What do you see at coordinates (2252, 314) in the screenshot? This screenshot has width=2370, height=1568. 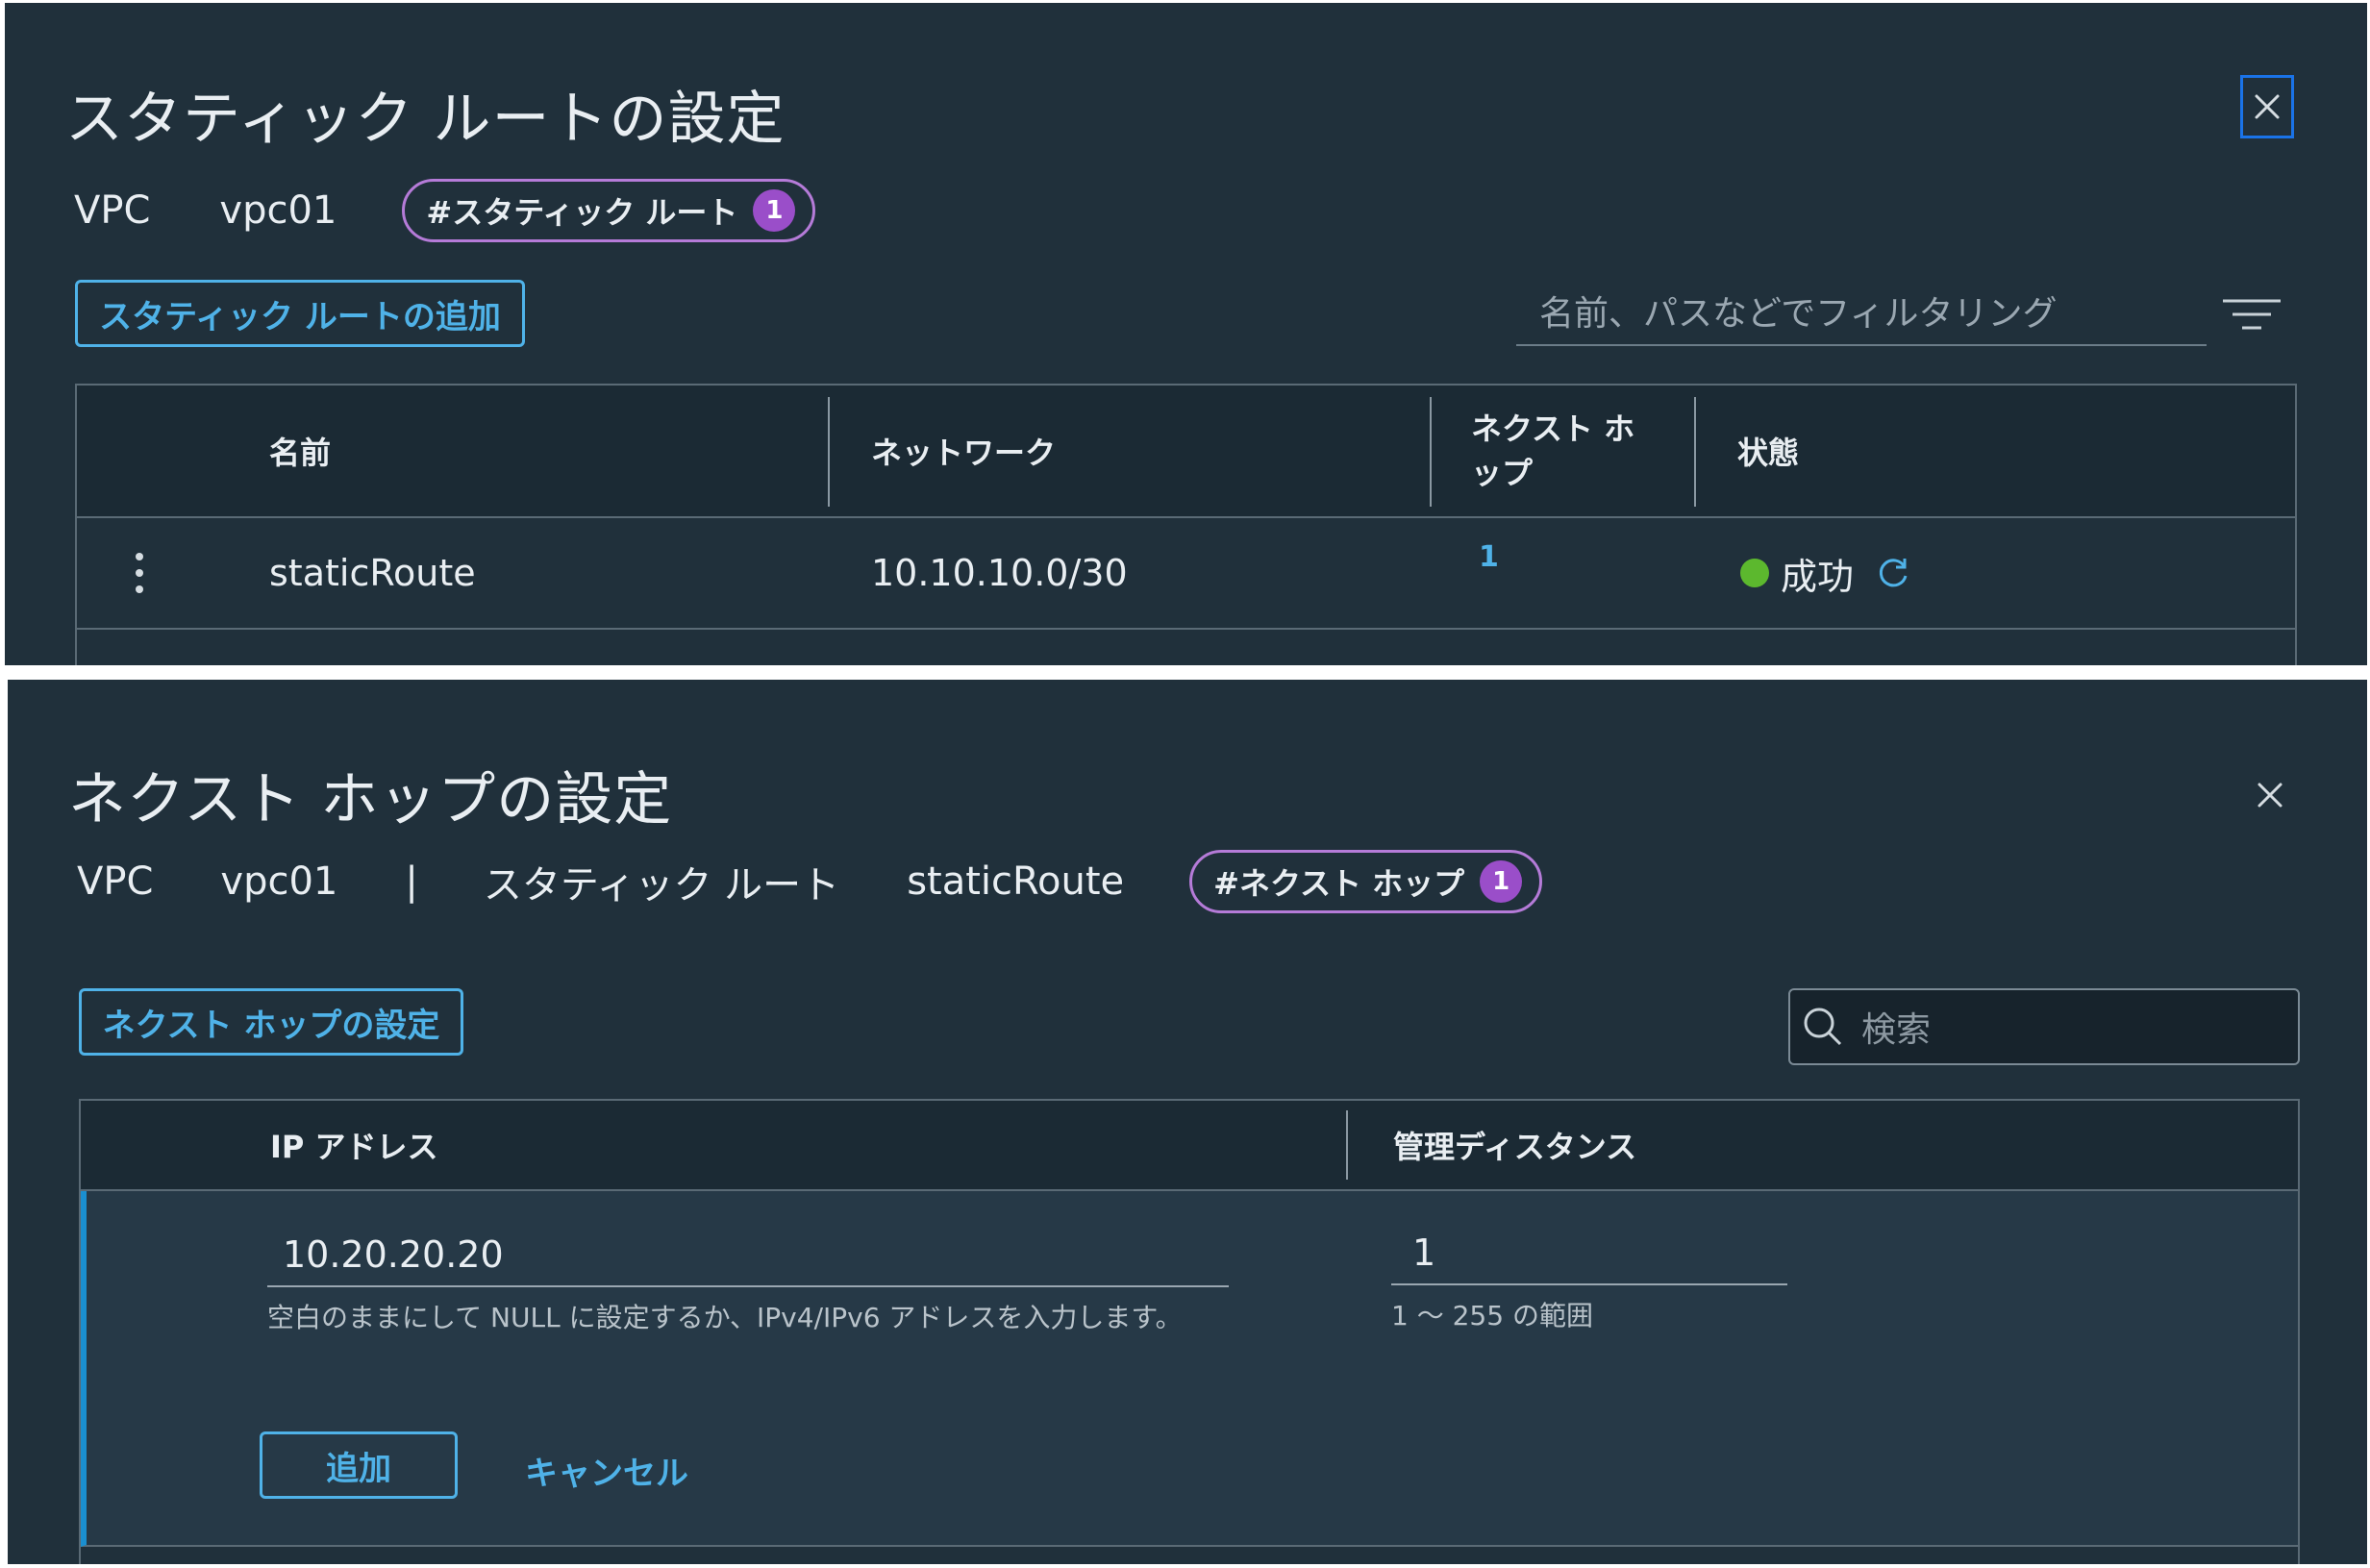 I see `filter-icon` at bounding box center [2252, 314].